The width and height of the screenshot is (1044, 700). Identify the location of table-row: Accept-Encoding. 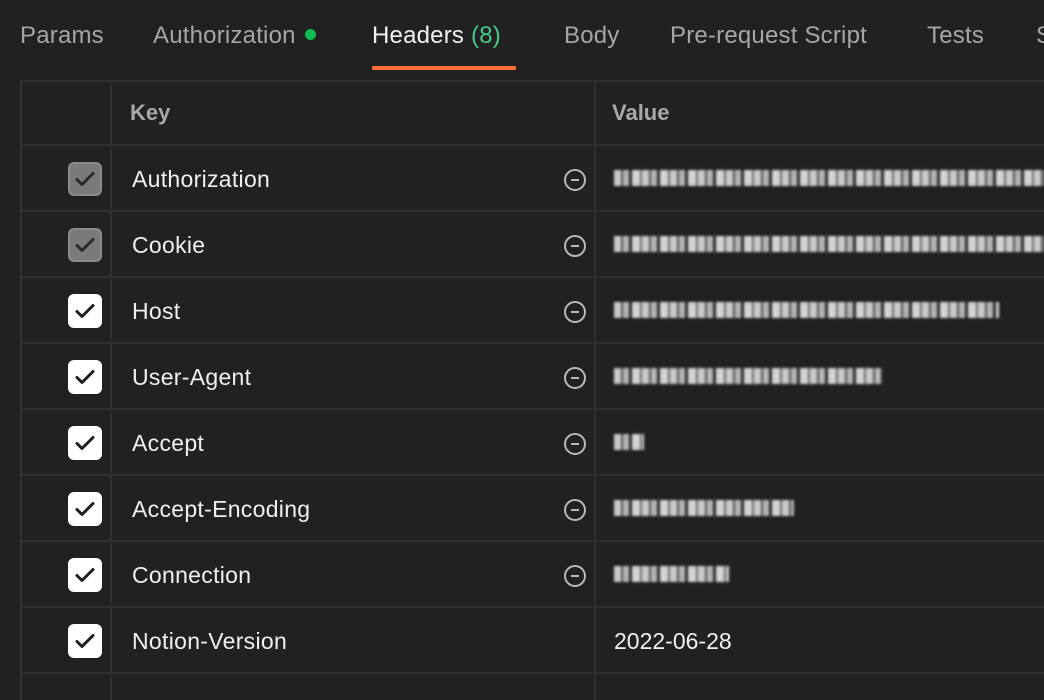
(533, 509).